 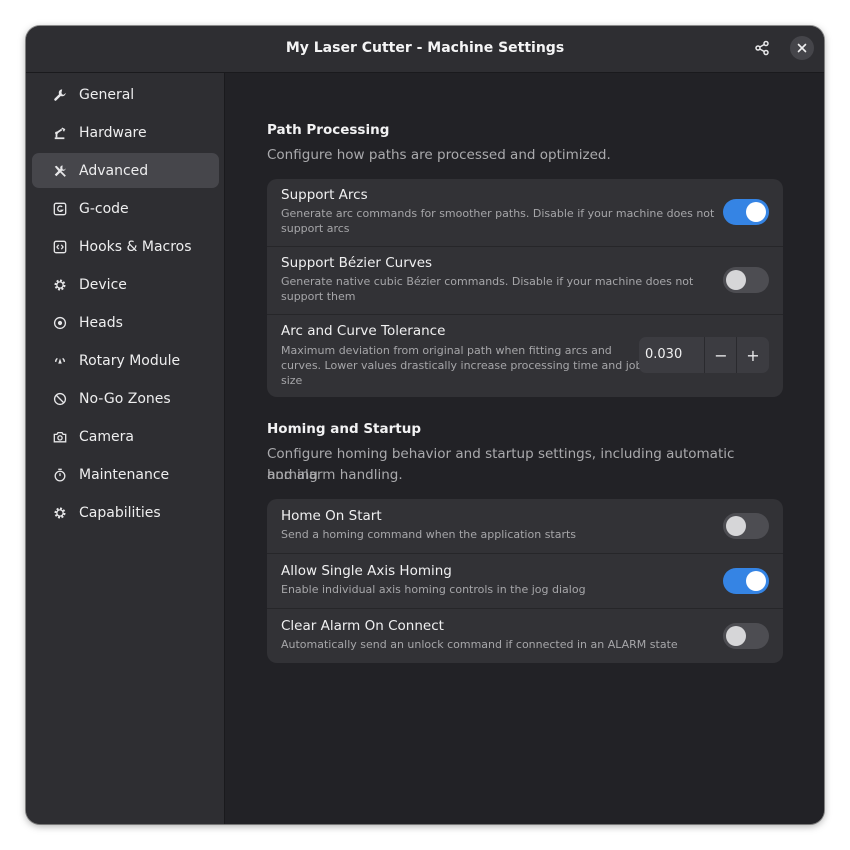 I want to click on sidebar-item-label: Heads, so click(x=101, y=322).